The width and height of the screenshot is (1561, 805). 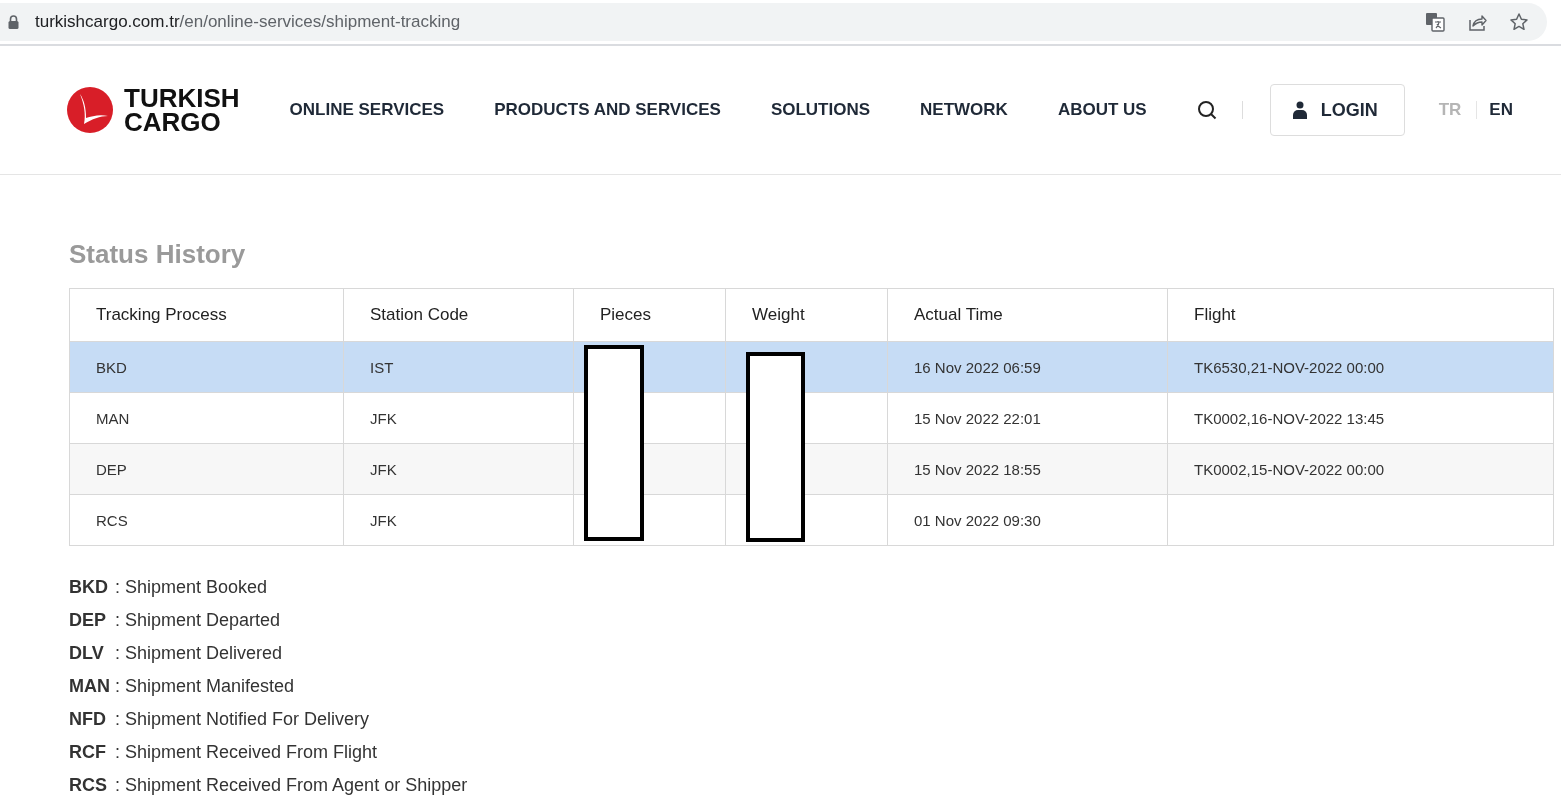 I want to click on table-row: BKD IST 16 Nov 2022 06:59 TK6530,21-NOV-2022 00:00, so click(x=811, y=367).